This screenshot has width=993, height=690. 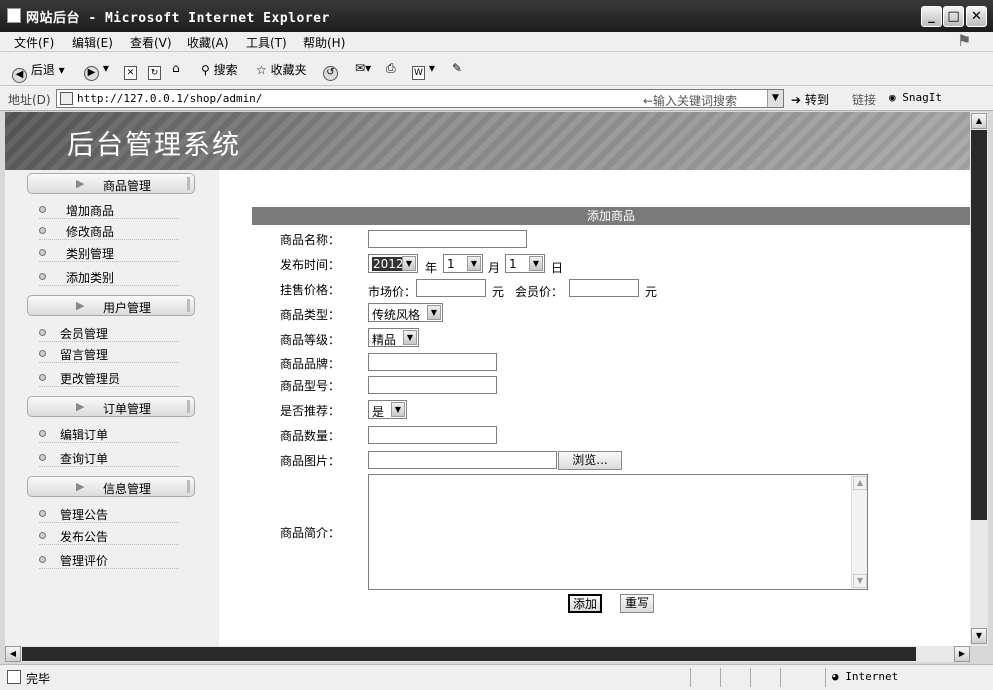 What do you see at coordinates (266, 42) in the screenshot?
I see `menu-tools: 工具(T)` at bounding box center [266, 42].